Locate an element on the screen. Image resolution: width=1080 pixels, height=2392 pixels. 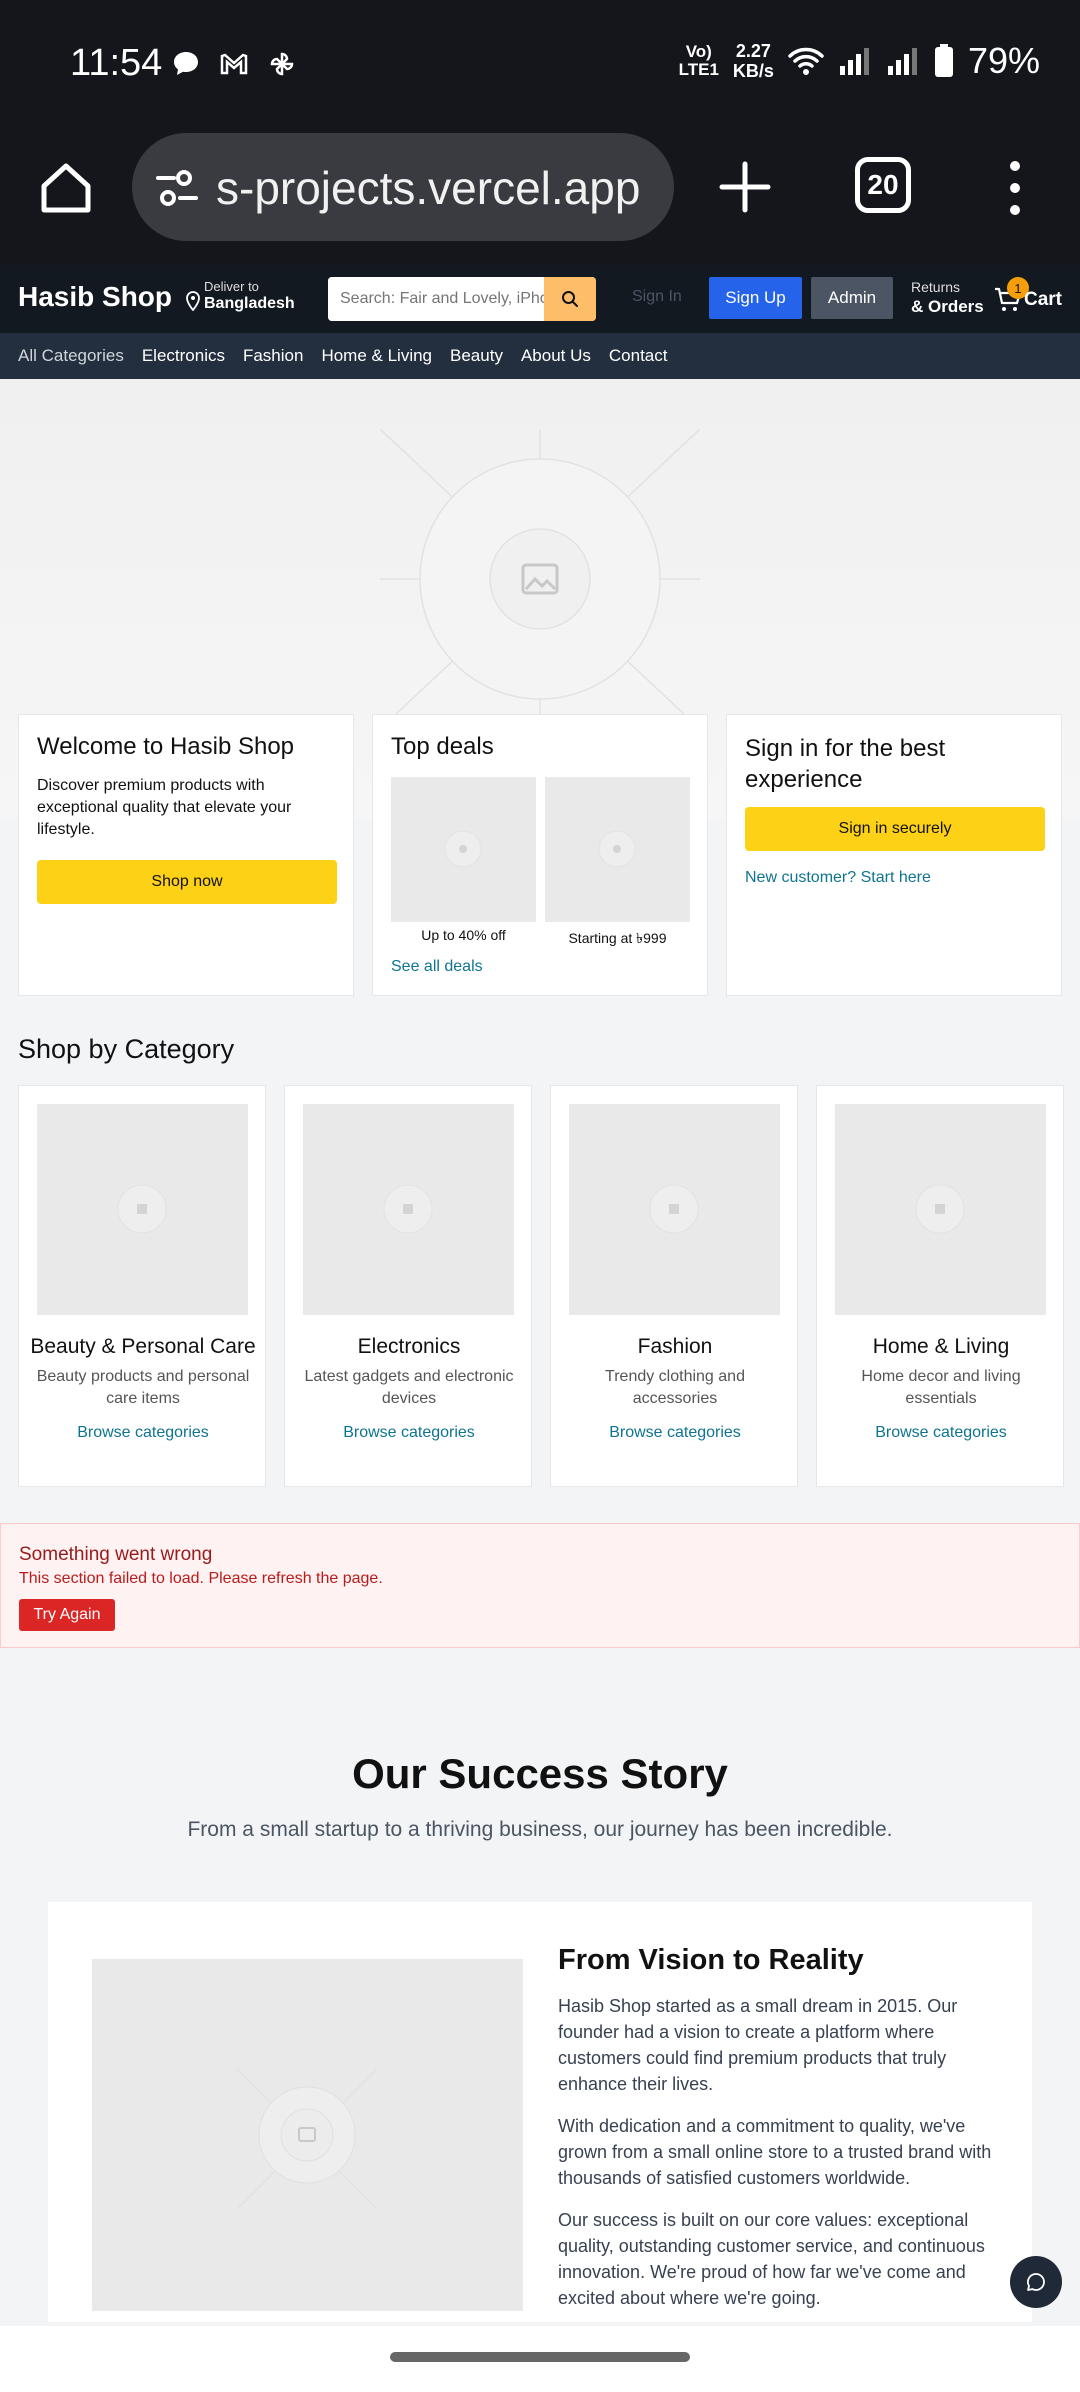
search-button is located at coordinates (570, 299).